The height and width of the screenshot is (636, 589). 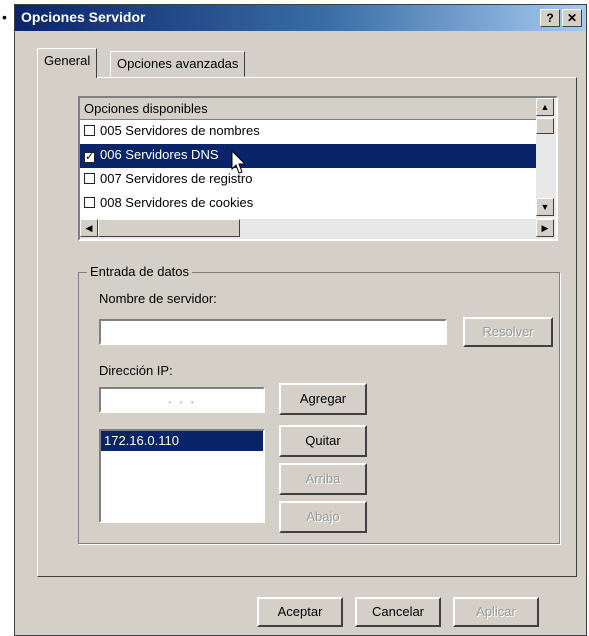 What do you see at coordinates (317, 204) in the screenshot?
I see `list-item: 008 Servidores de cookies` at bounding box center [317, 204].